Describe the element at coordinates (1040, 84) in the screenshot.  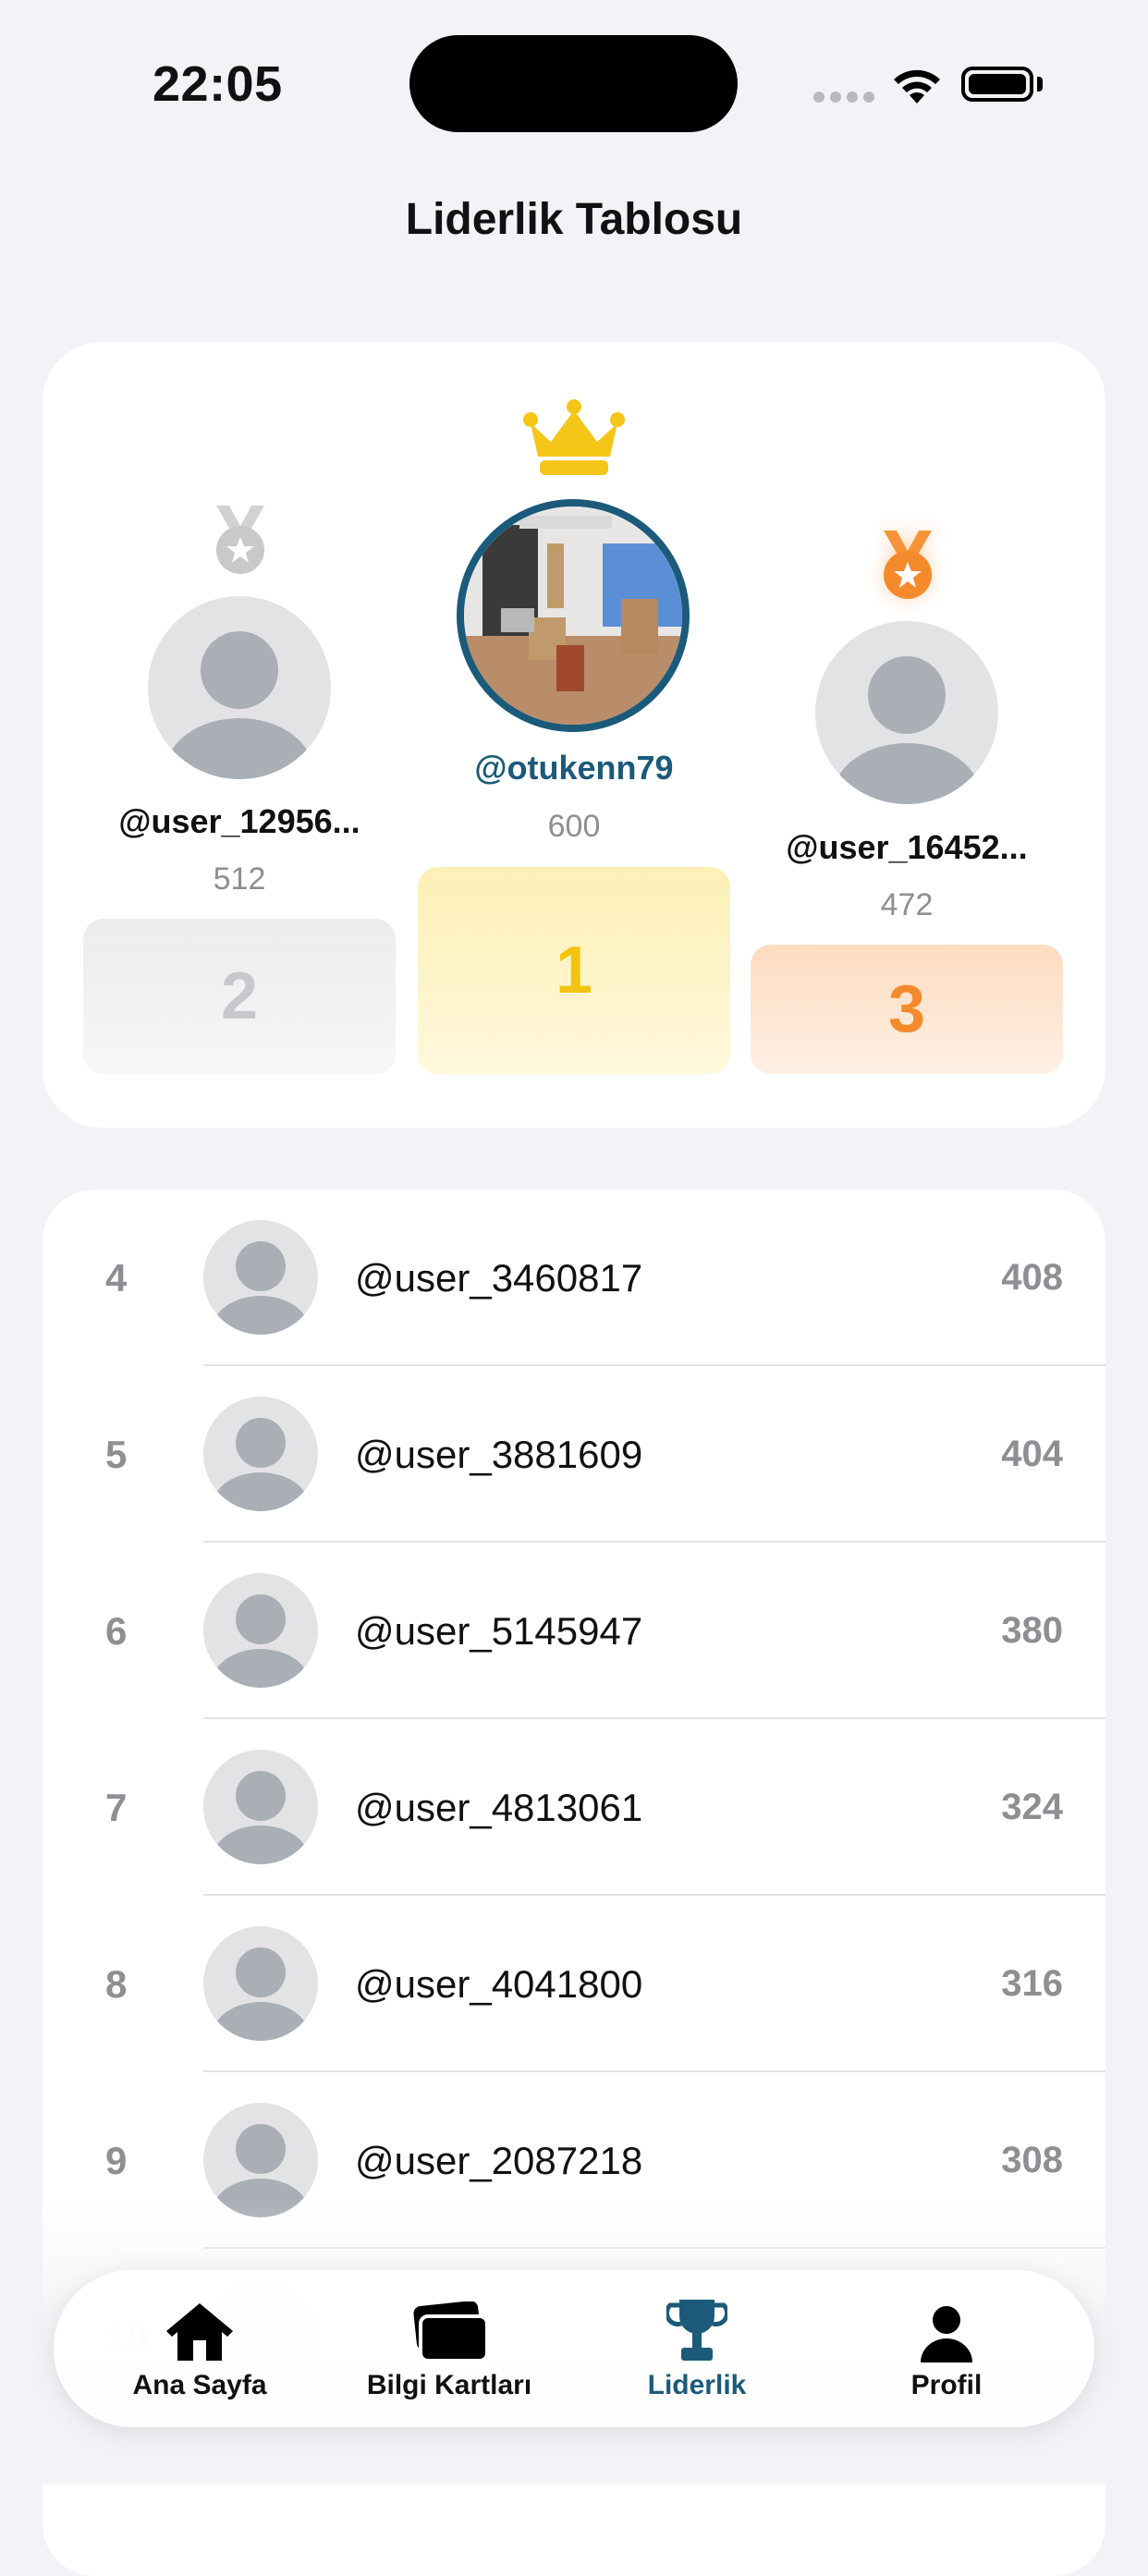
I see `battery-nub` at that location.